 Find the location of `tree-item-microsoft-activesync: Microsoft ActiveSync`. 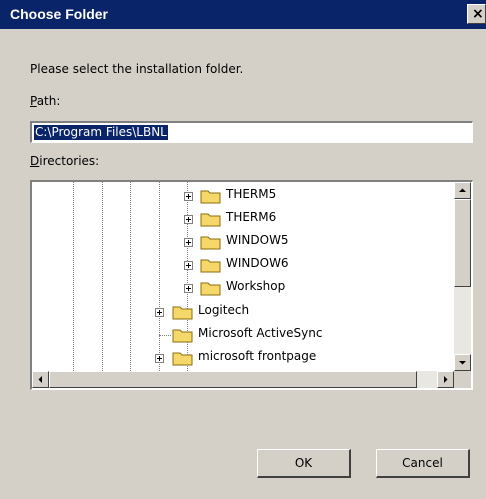

tree-item-microsoft-activesync: Microsoft ActiveSync is located at coordinates (260, 333).